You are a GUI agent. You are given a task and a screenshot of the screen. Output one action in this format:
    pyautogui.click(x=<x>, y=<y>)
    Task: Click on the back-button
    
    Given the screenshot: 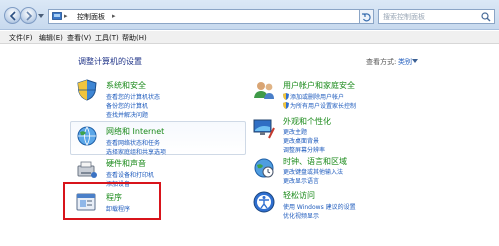 What is the action you would take?
    pyautogui.click(x=12, y=15)
    